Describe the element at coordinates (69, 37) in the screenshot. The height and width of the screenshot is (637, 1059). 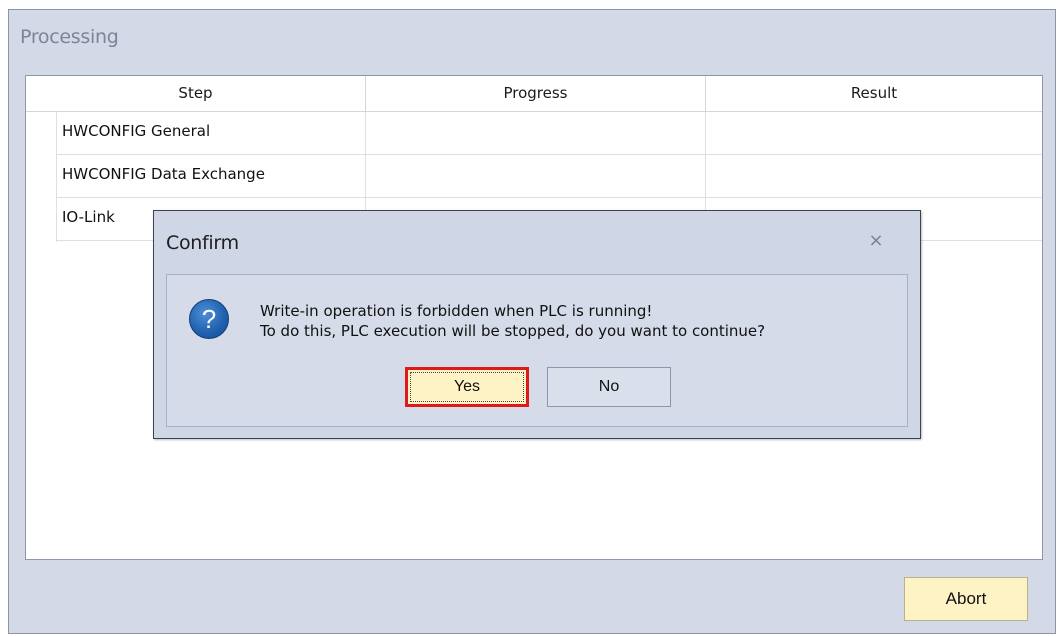
I see `window-title: Processing` at that location.